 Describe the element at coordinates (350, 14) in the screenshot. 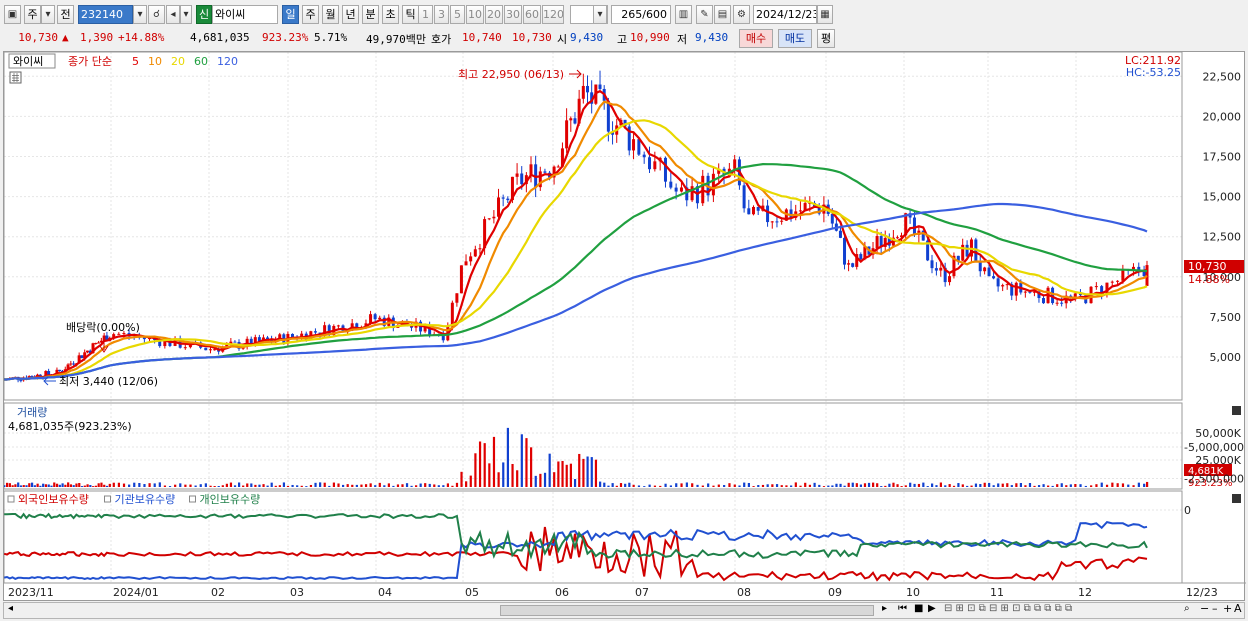

I see `timeframe-년: 년` at that location.